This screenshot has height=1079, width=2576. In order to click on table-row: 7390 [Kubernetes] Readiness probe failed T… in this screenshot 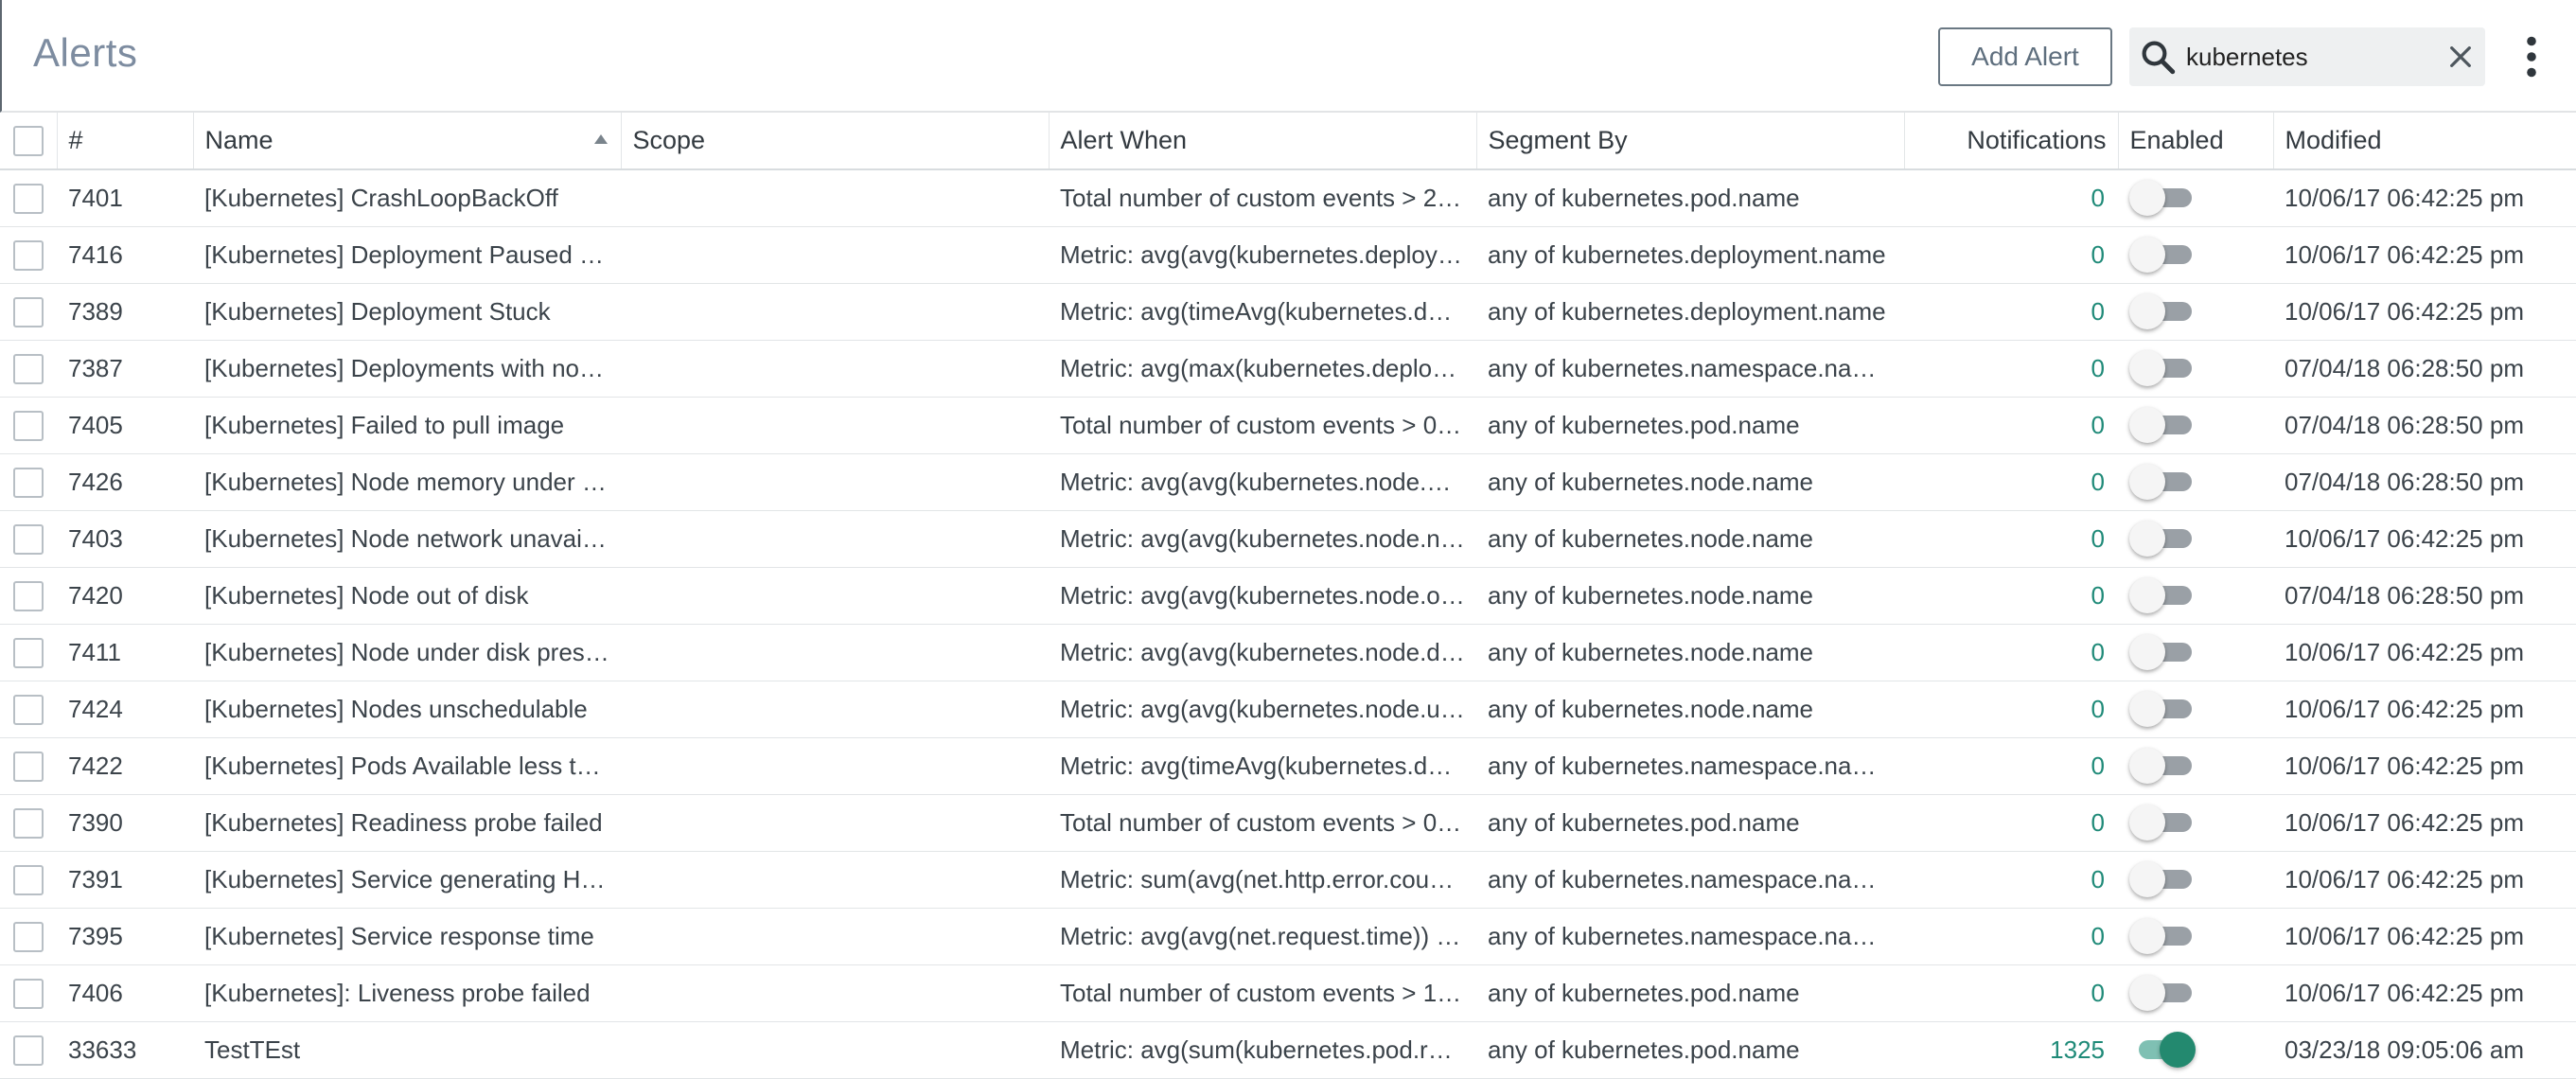, I will do `click(1288, 823)`.